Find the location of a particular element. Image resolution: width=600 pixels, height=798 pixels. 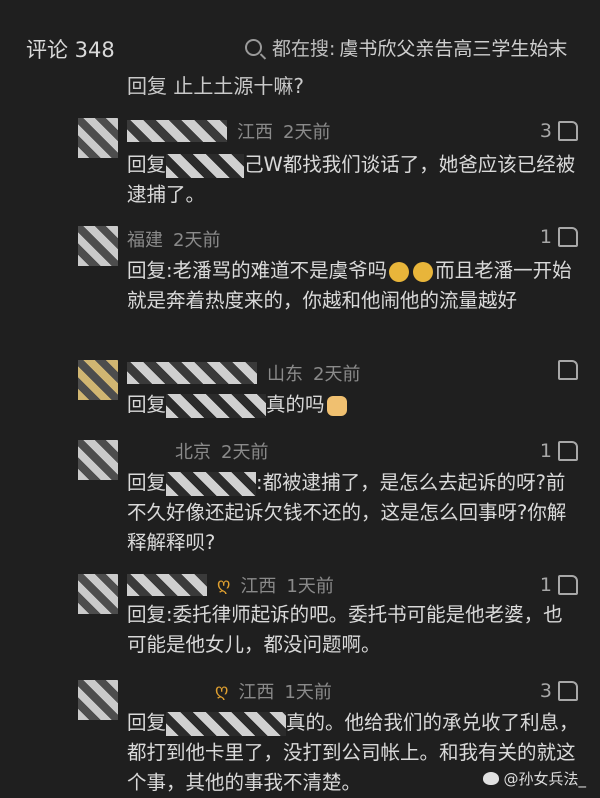

comment-region: 福建 is located at coordinates (145, 240).